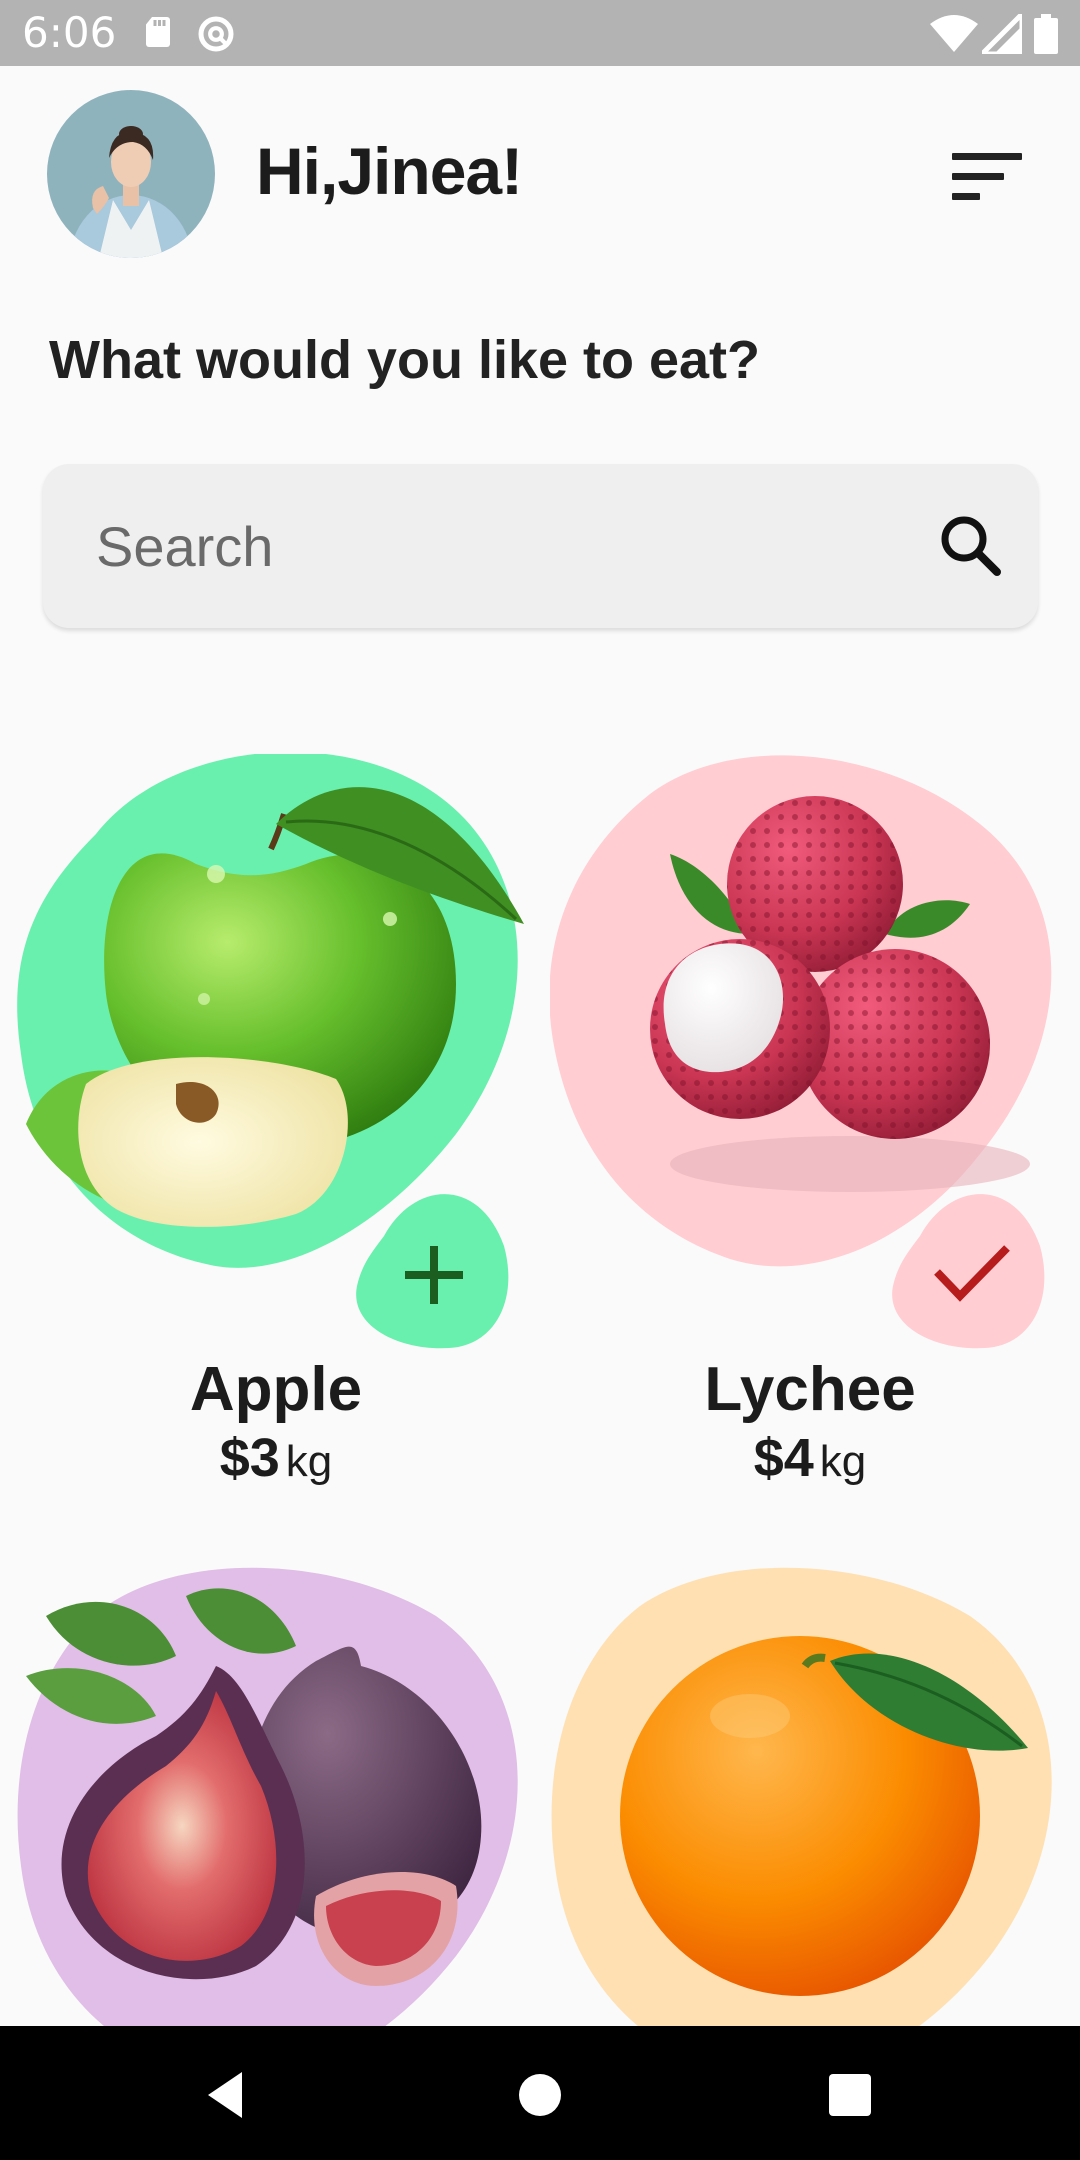 This screenshot has width=1080, height=2160. I want to click on search-bar, so click(540, 546).